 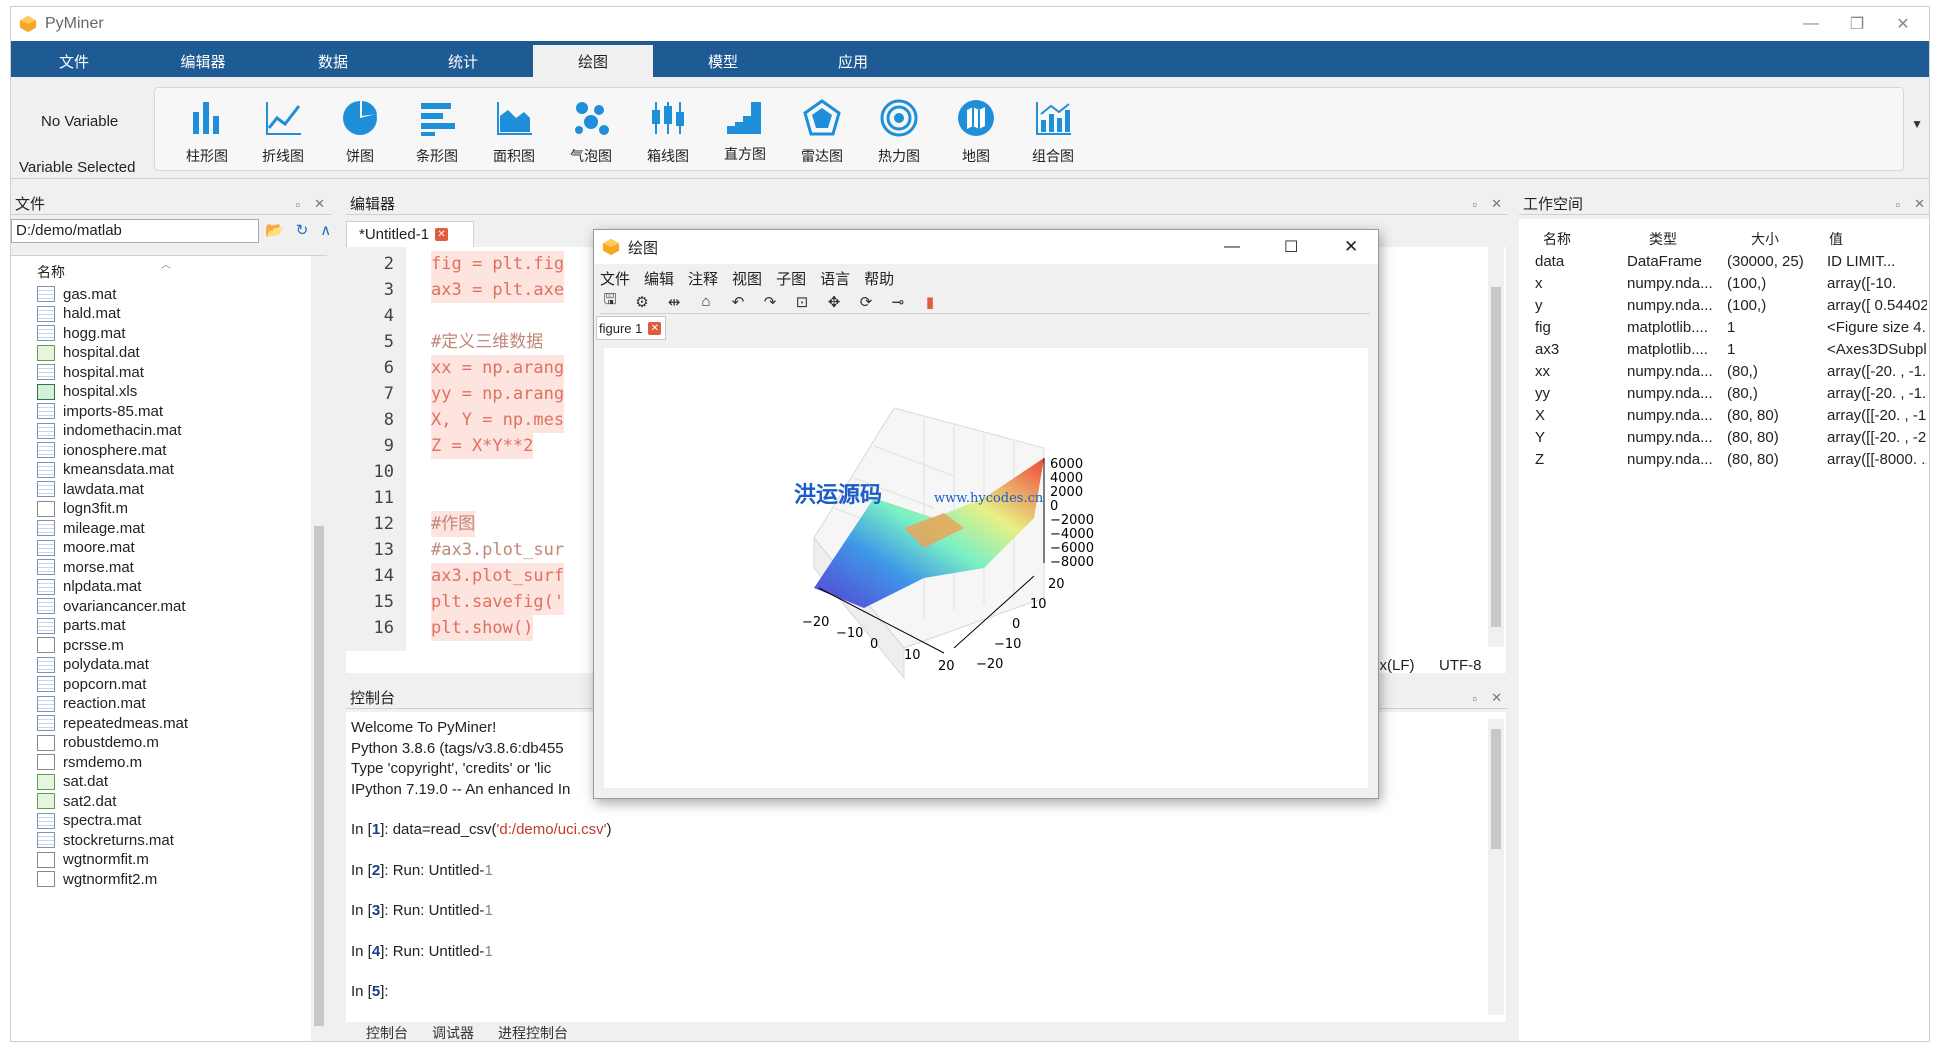 What do you see at coordinates (834, 302) in the screenshot?
I see `pan-icon: ✥` at bounding box center [834, 302].